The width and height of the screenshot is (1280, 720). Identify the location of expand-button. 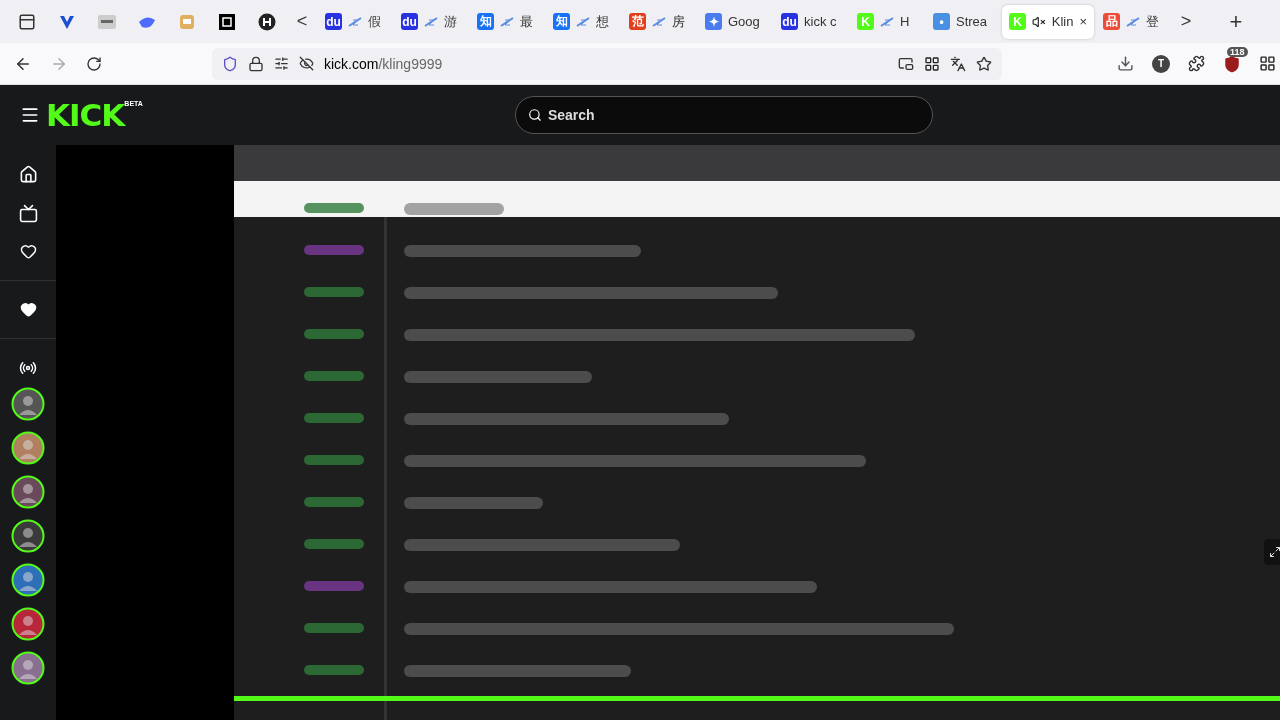
(1272, 552).